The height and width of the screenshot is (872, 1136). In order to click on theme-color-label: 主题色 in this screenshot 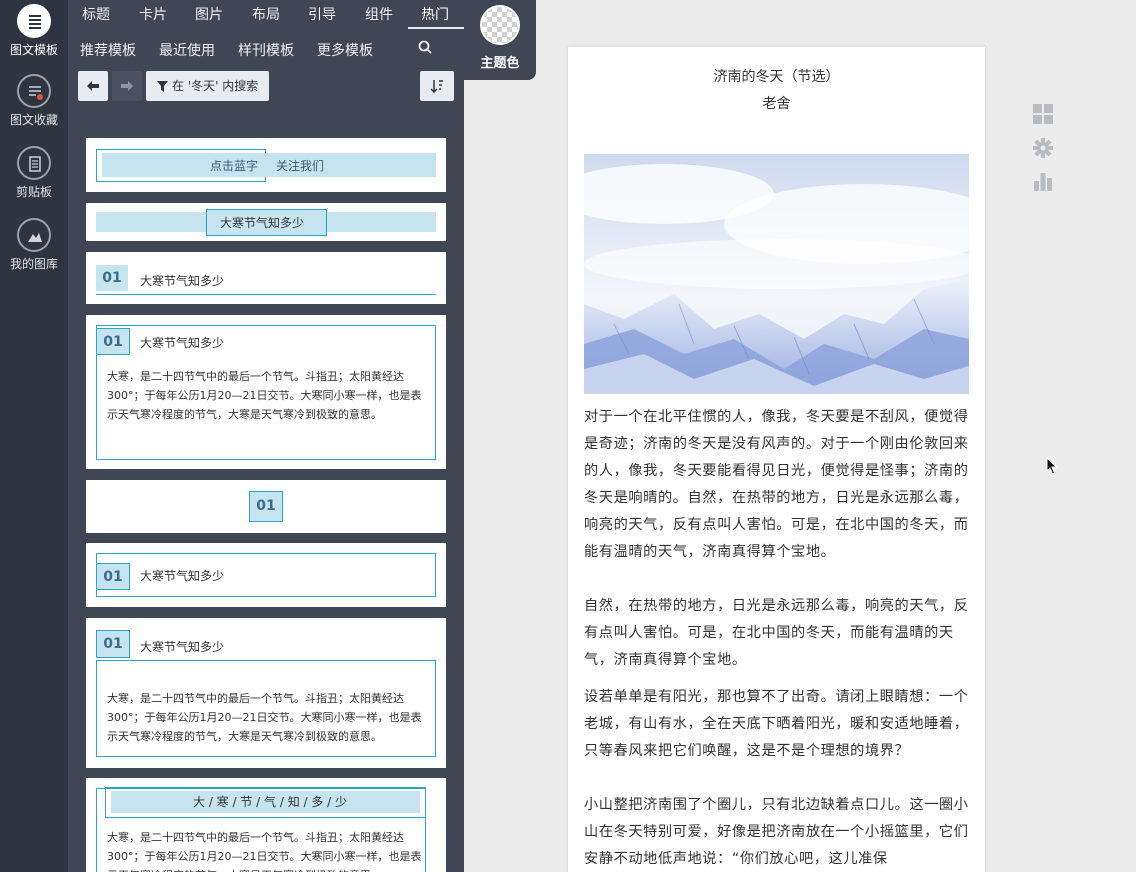, I will do `click(500, 63)`.